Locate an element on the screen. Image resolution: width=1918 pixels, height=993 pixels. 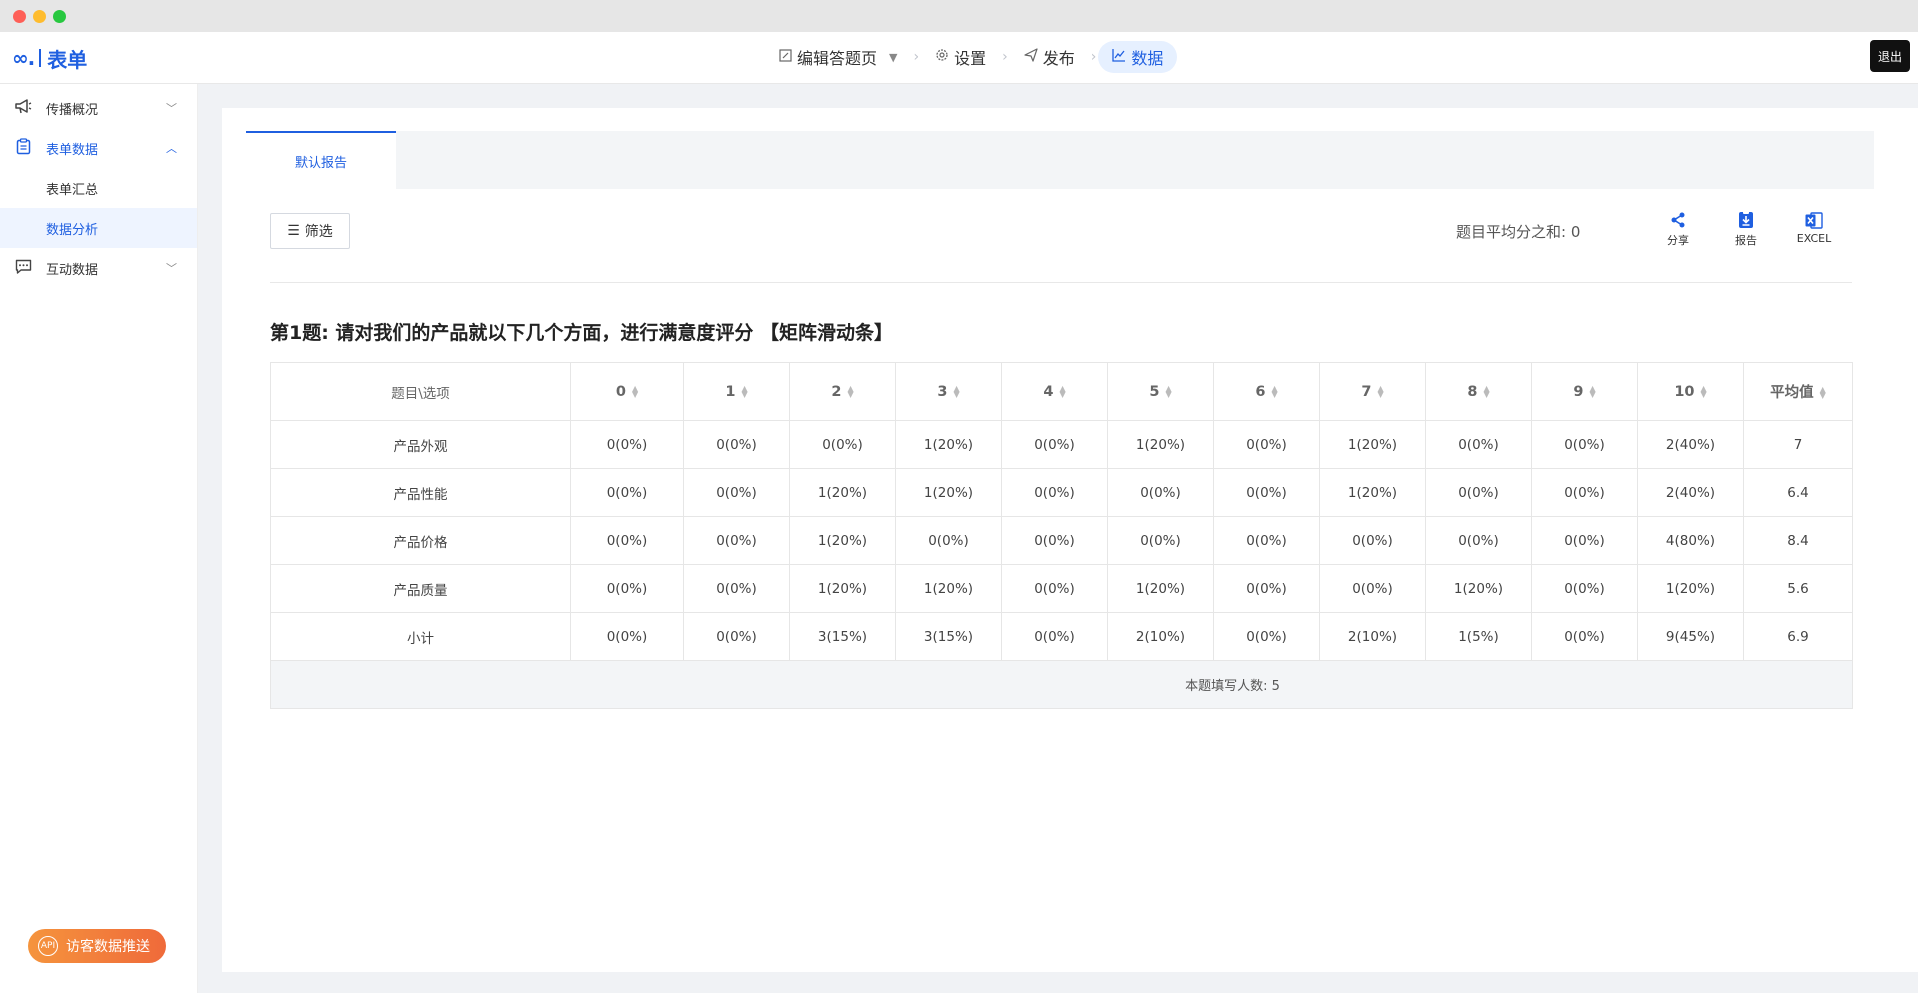
table-cell: 2(40%) is located at coordinates (1690, 444).